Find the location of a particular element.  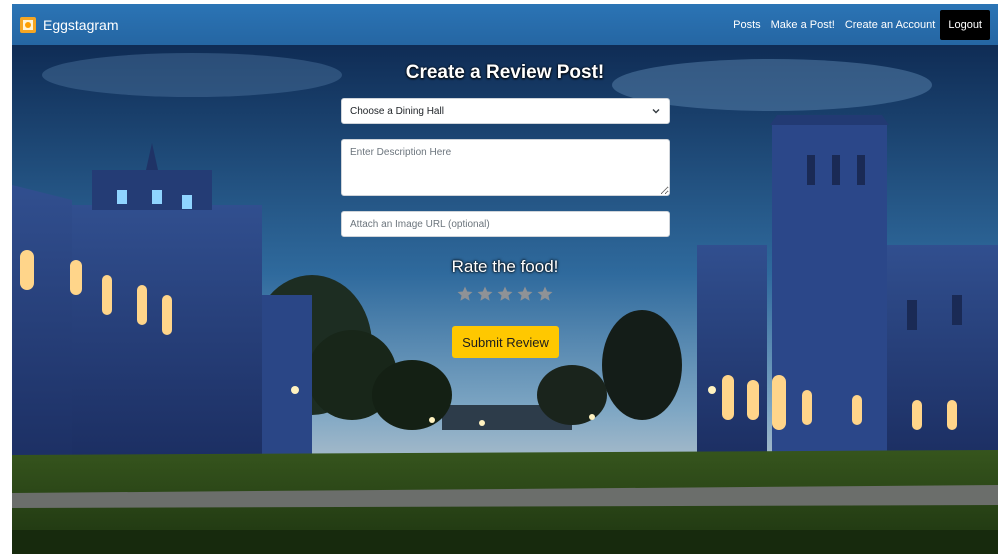

brand-name: Eggstagram is located at coordinates (81, 24).